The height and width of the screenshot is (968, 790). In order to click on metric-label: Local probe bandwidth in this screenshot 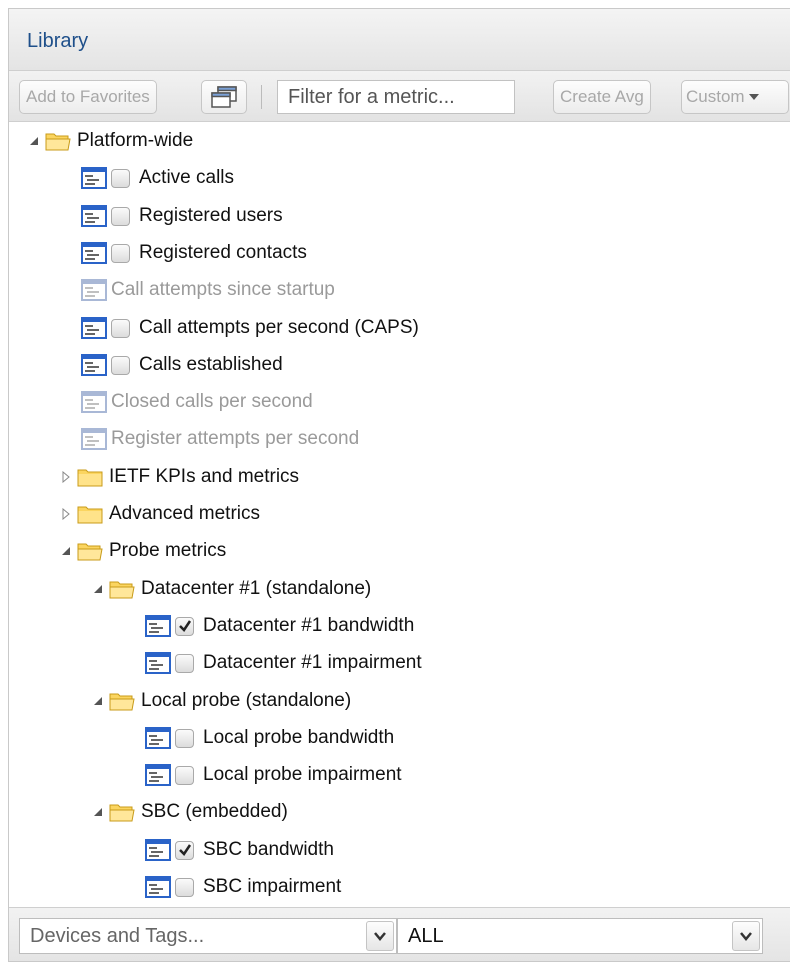, I will do `click(299, 737)`.